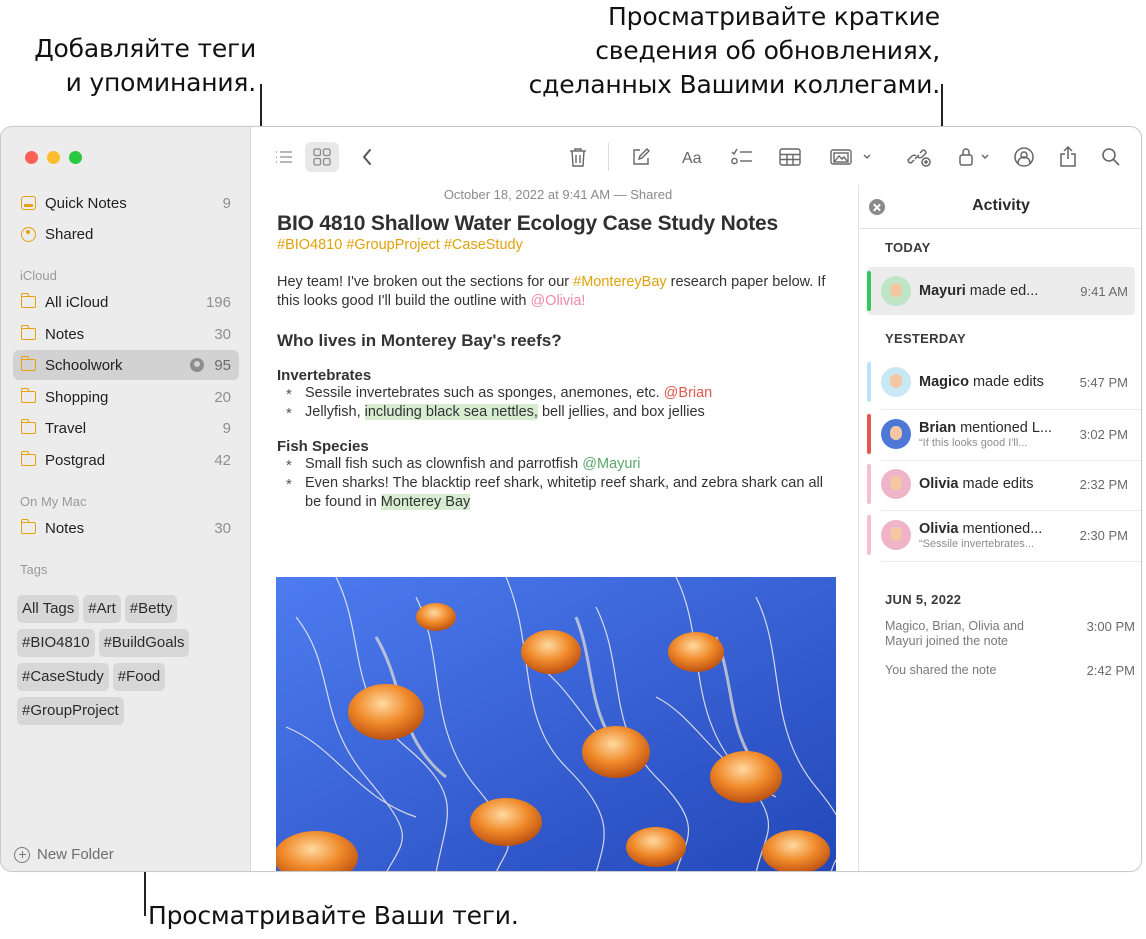  Describe the element at coordinates (742, 157) in the screenshot. I see `checklist-button` at that location.